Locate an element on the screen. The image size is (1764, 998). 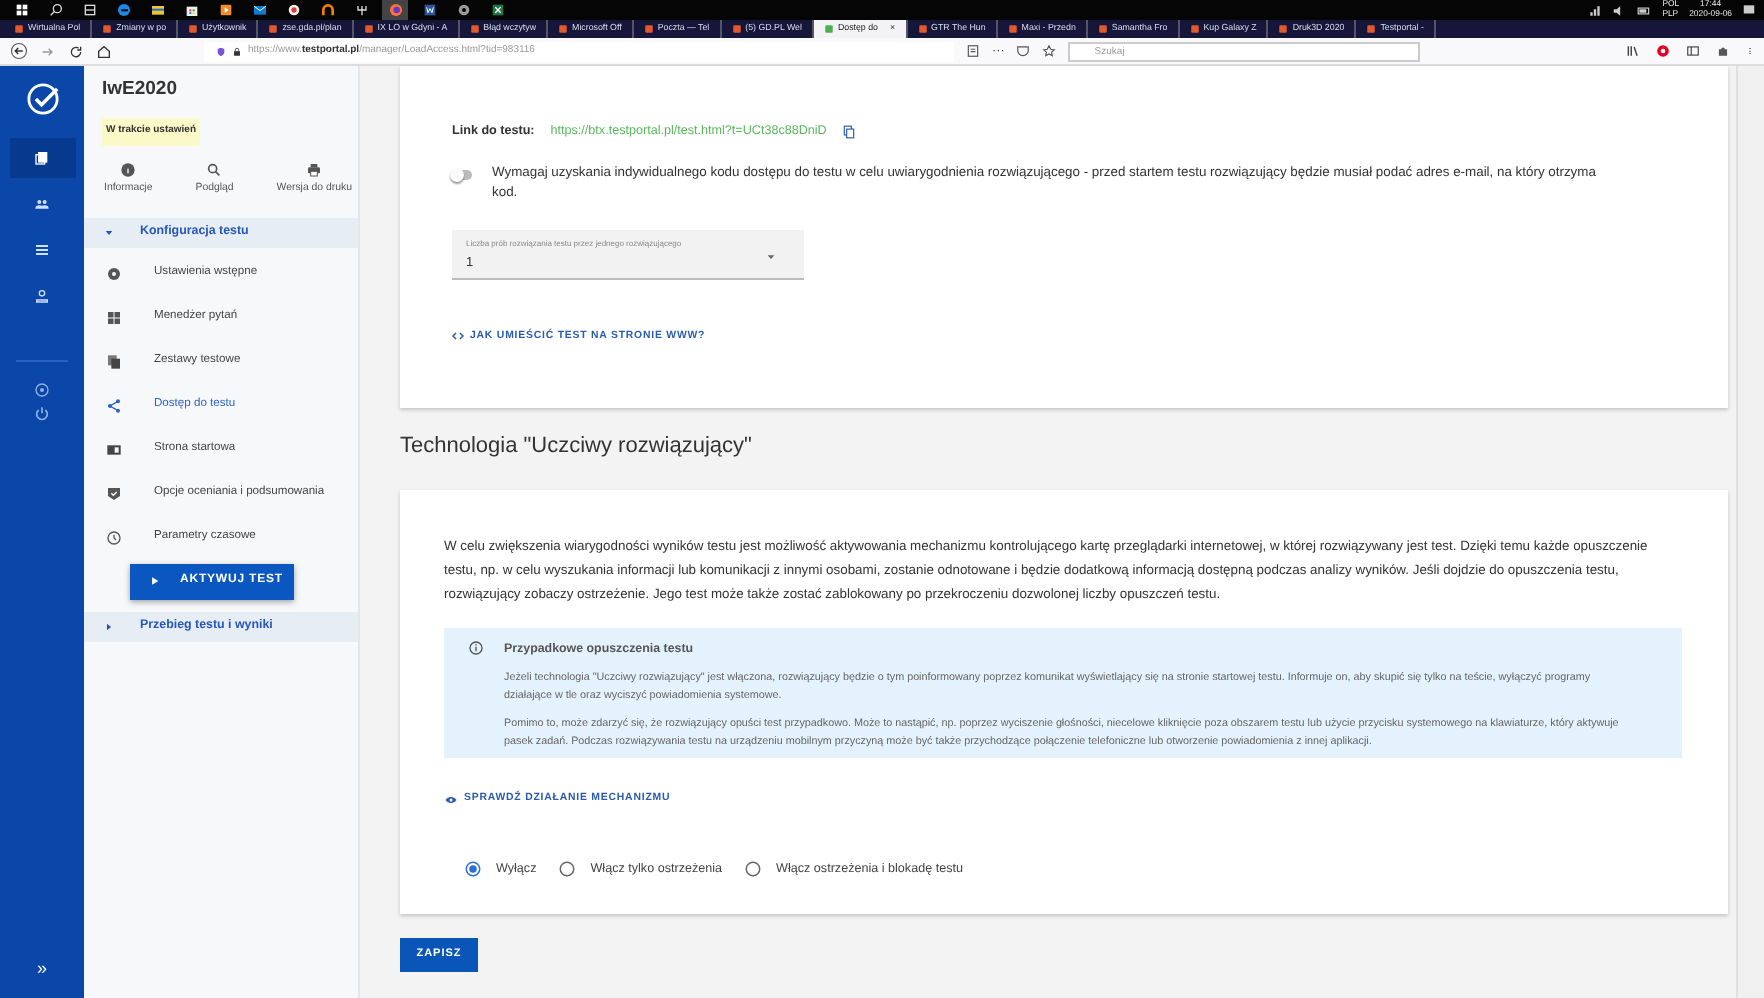
users-icon is located at coordinates (42, 204).